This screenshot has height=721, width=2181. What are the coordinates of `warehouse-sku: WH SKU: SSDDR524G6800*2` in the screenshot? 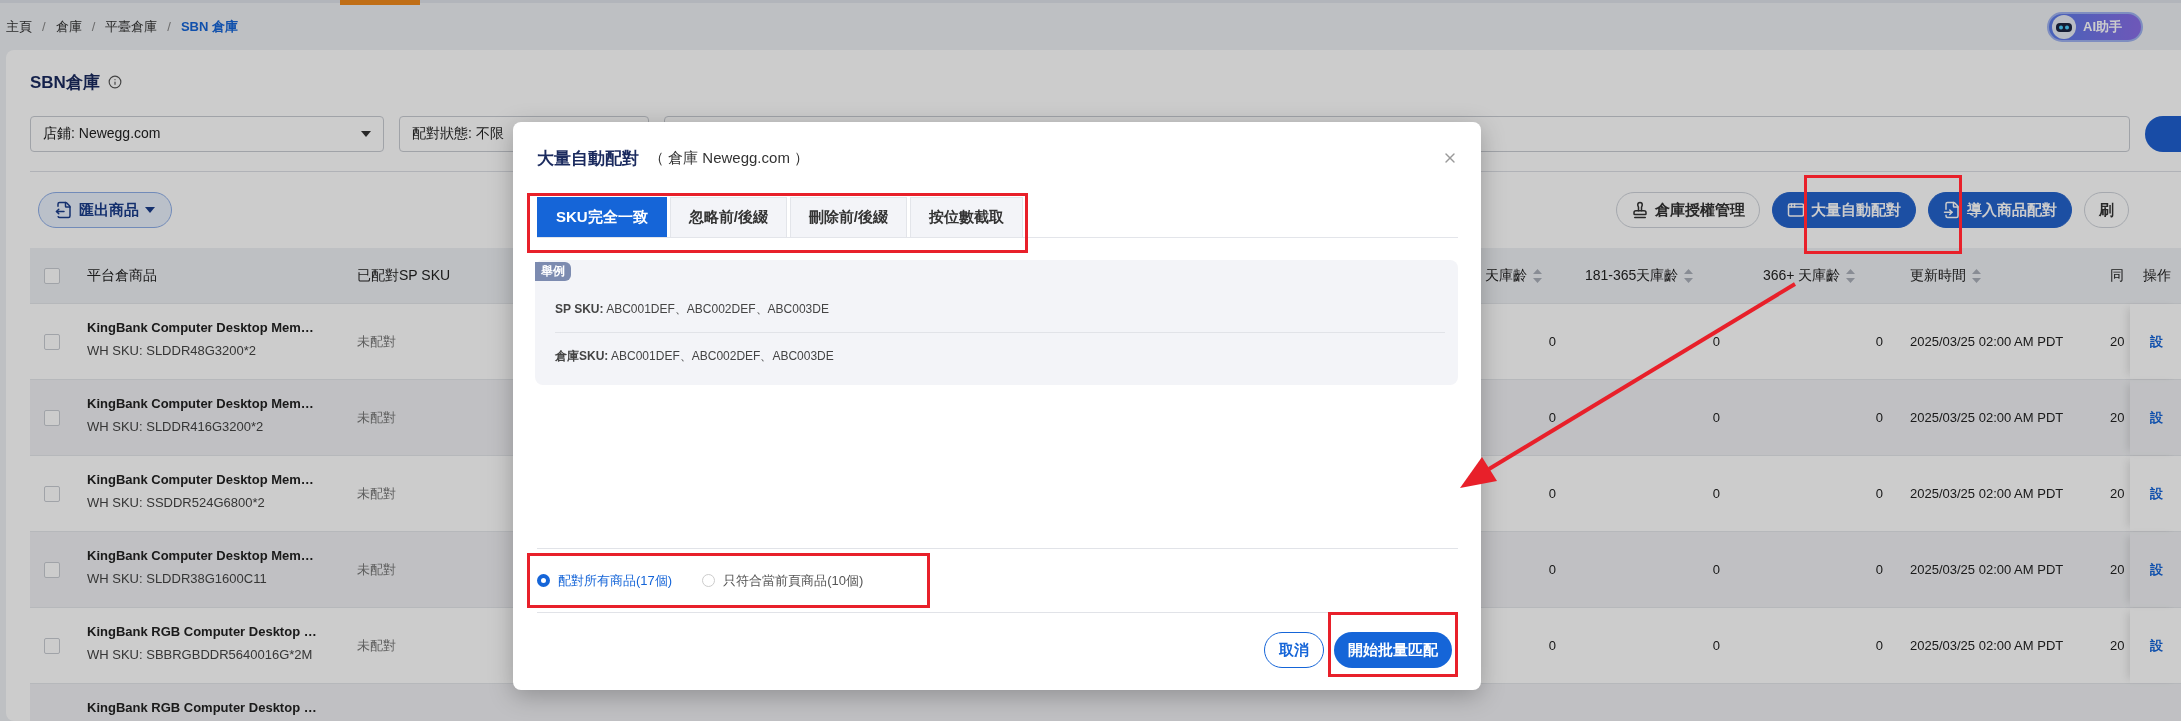 It's located at (176, 502).